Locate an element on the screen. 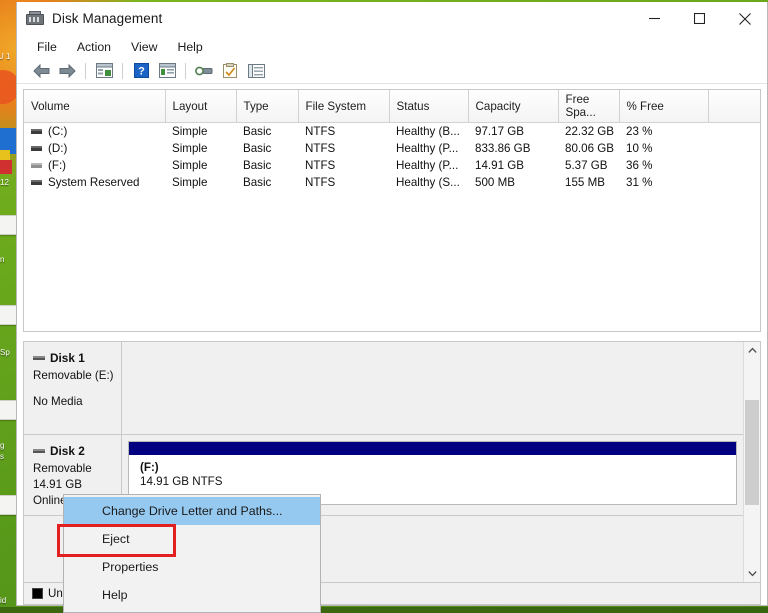 This screenshot has width=768, height=613. disk-pane-scrollbar is located at coordinates (751, 462).